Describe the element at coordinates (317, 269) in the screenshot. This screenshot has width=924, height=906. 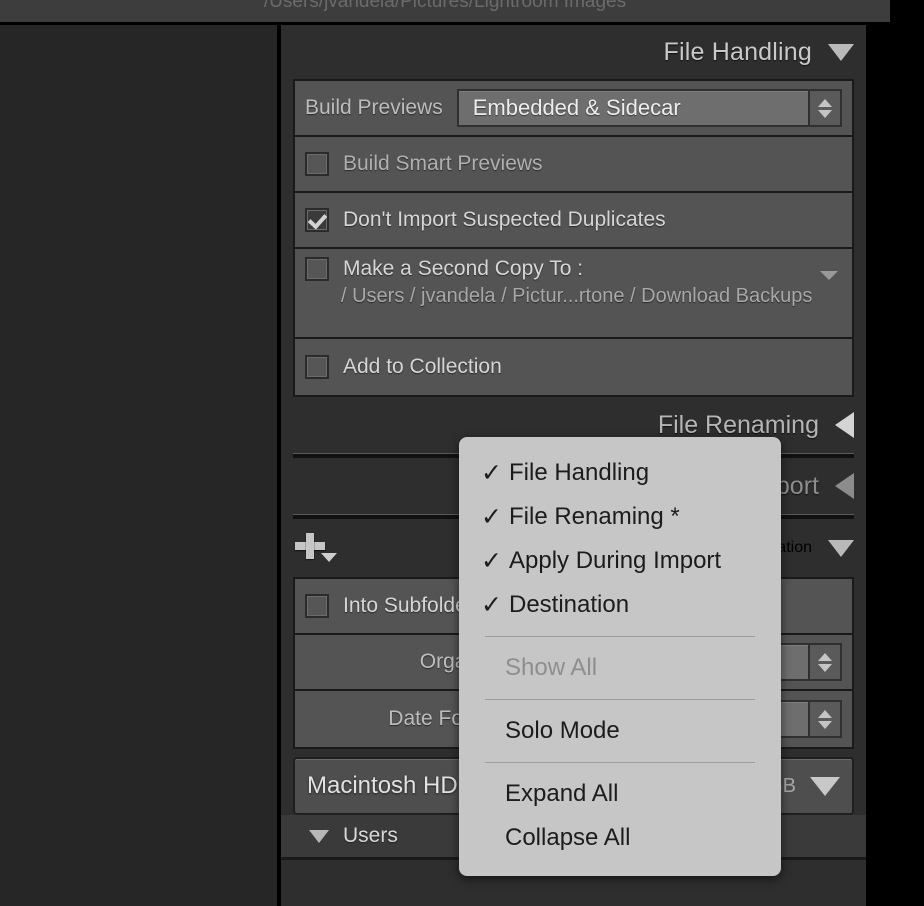
I see `checkbox-make-second-copy` at that location.